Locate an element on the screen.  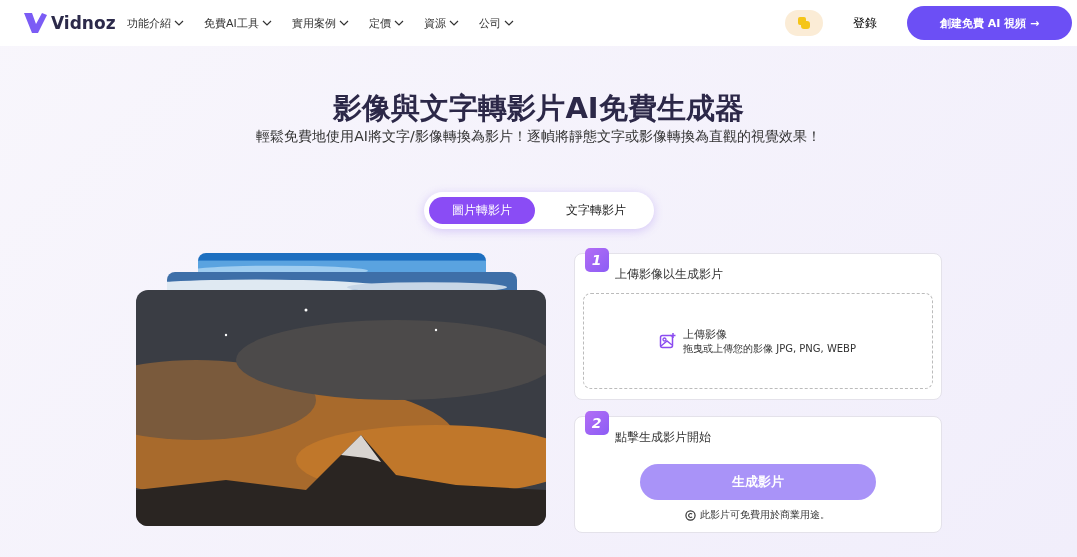
coin-button is located at coordinates (804, 23).